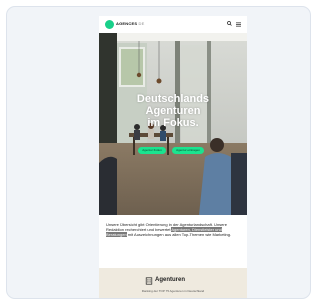 Image resolution: width=320 pixels, height=305 pixels. What do you see at coordinates (173, 24) in the screenshot?
I see `site-header: AGENCES DE` at bounding box center [173, 24].